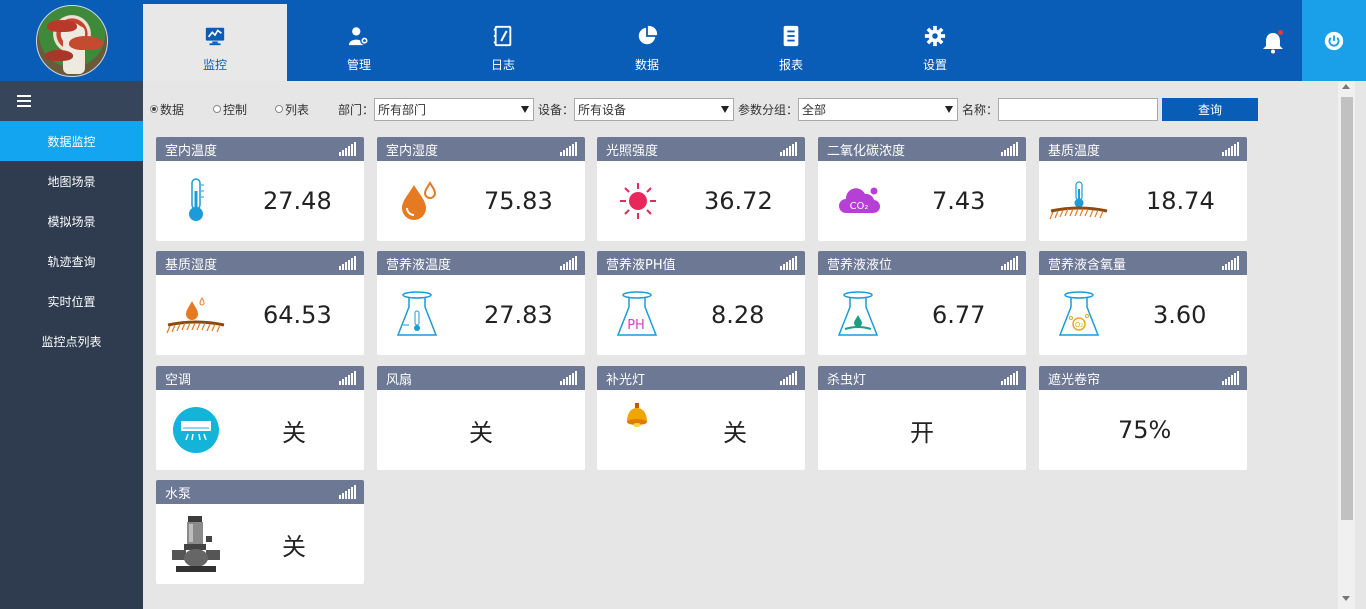 The height and width of the screenshot is (609, 1366). What do you see at coordinates (481, 263) in the screenshot?
I see `card-header: 营养液温度` at bounding box center [481, 263].